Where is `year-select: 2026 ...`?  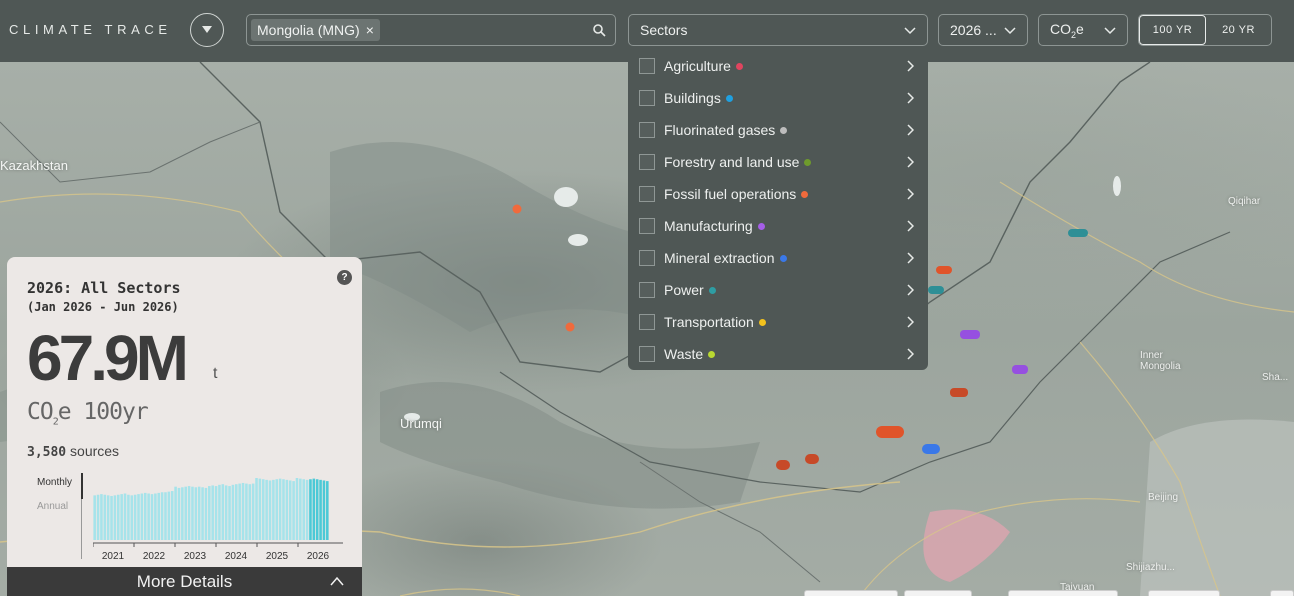
year-select: 2026 ... is located at coordinates (983, 30).